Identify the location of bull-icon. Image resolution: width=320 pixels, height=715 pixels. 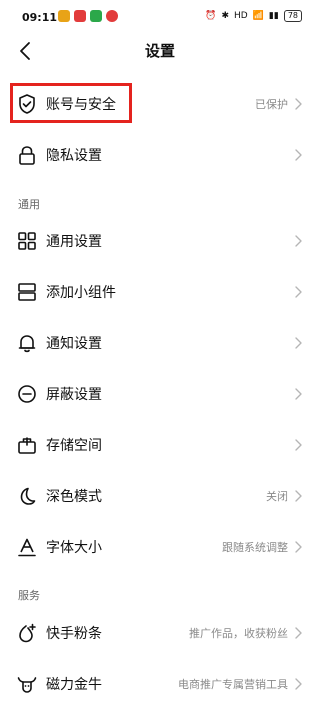
(27, 685).